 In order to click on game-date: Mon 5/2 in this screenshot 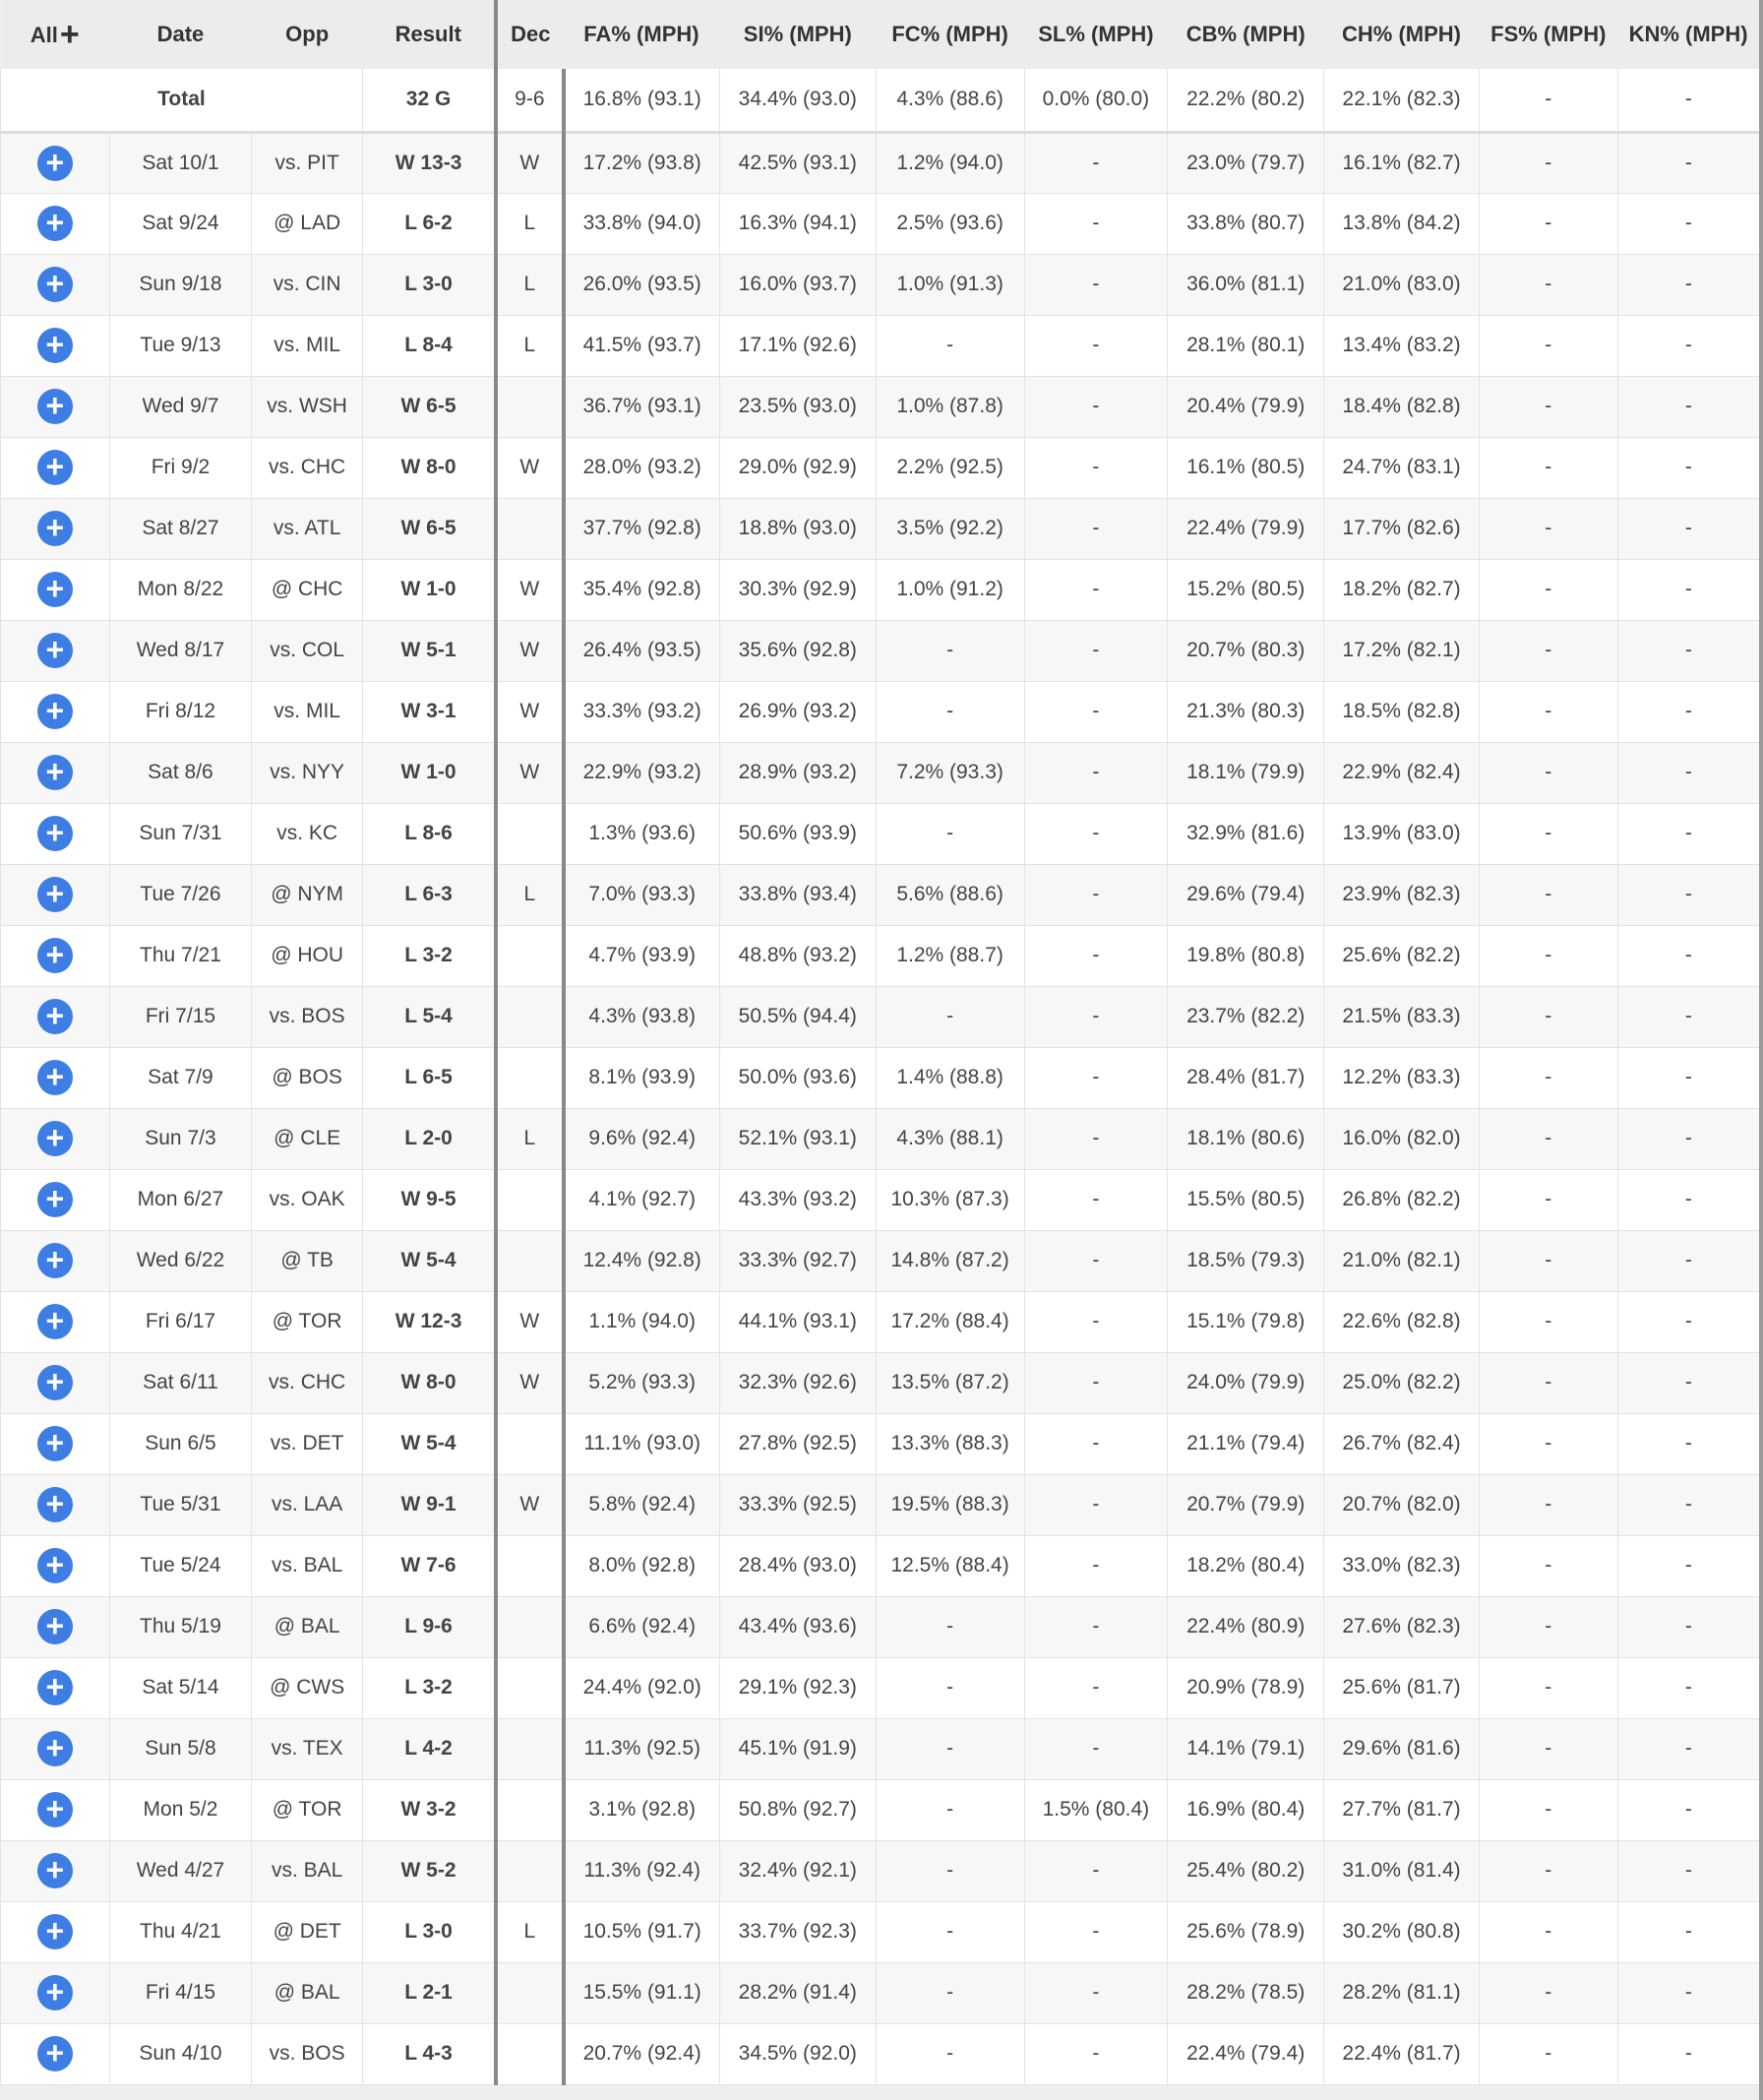, I will do `click(180, 1810)`.